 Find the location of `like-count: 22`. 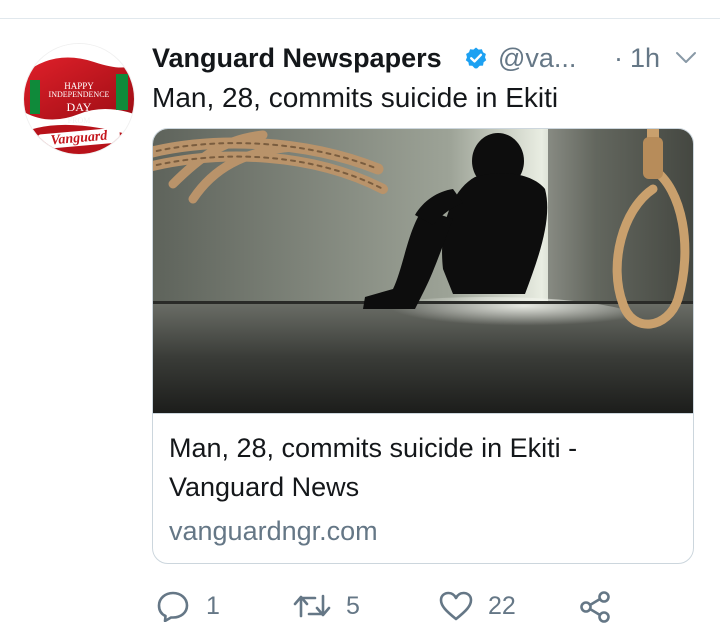

like-count: 22 is located at coordinates (502, 606).